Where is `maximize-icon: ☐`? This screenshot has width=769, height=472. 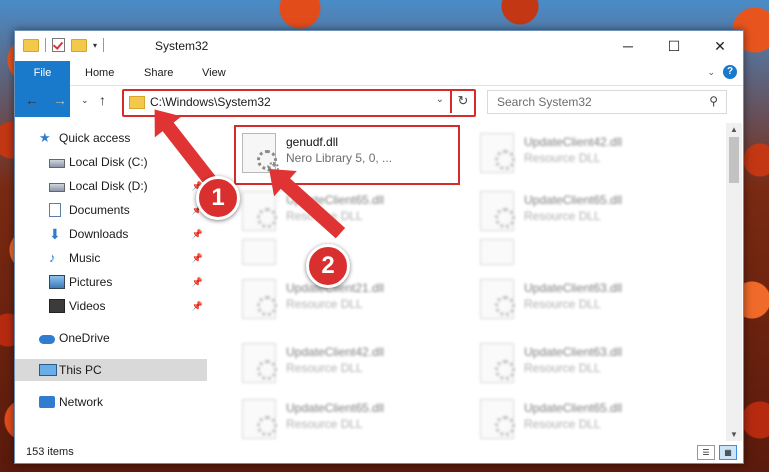
maximize-icon: ☐ is located at coordinates (674, 45).